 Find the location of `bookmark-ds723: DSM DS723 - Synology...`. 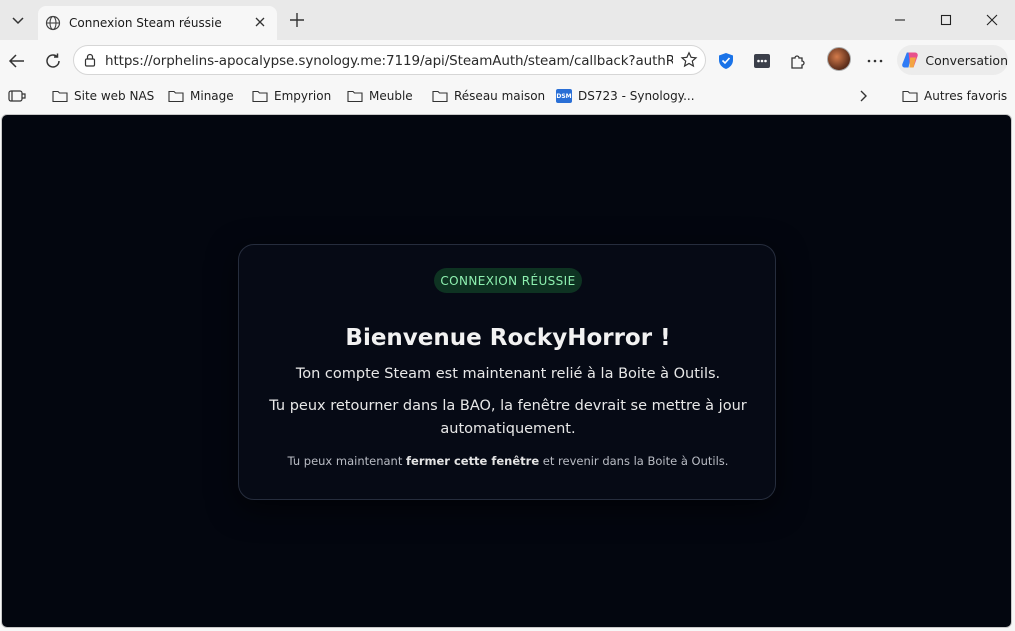

bookmark-ds723: DSM DS723 - Synology... is located at coordinates (625, 96).